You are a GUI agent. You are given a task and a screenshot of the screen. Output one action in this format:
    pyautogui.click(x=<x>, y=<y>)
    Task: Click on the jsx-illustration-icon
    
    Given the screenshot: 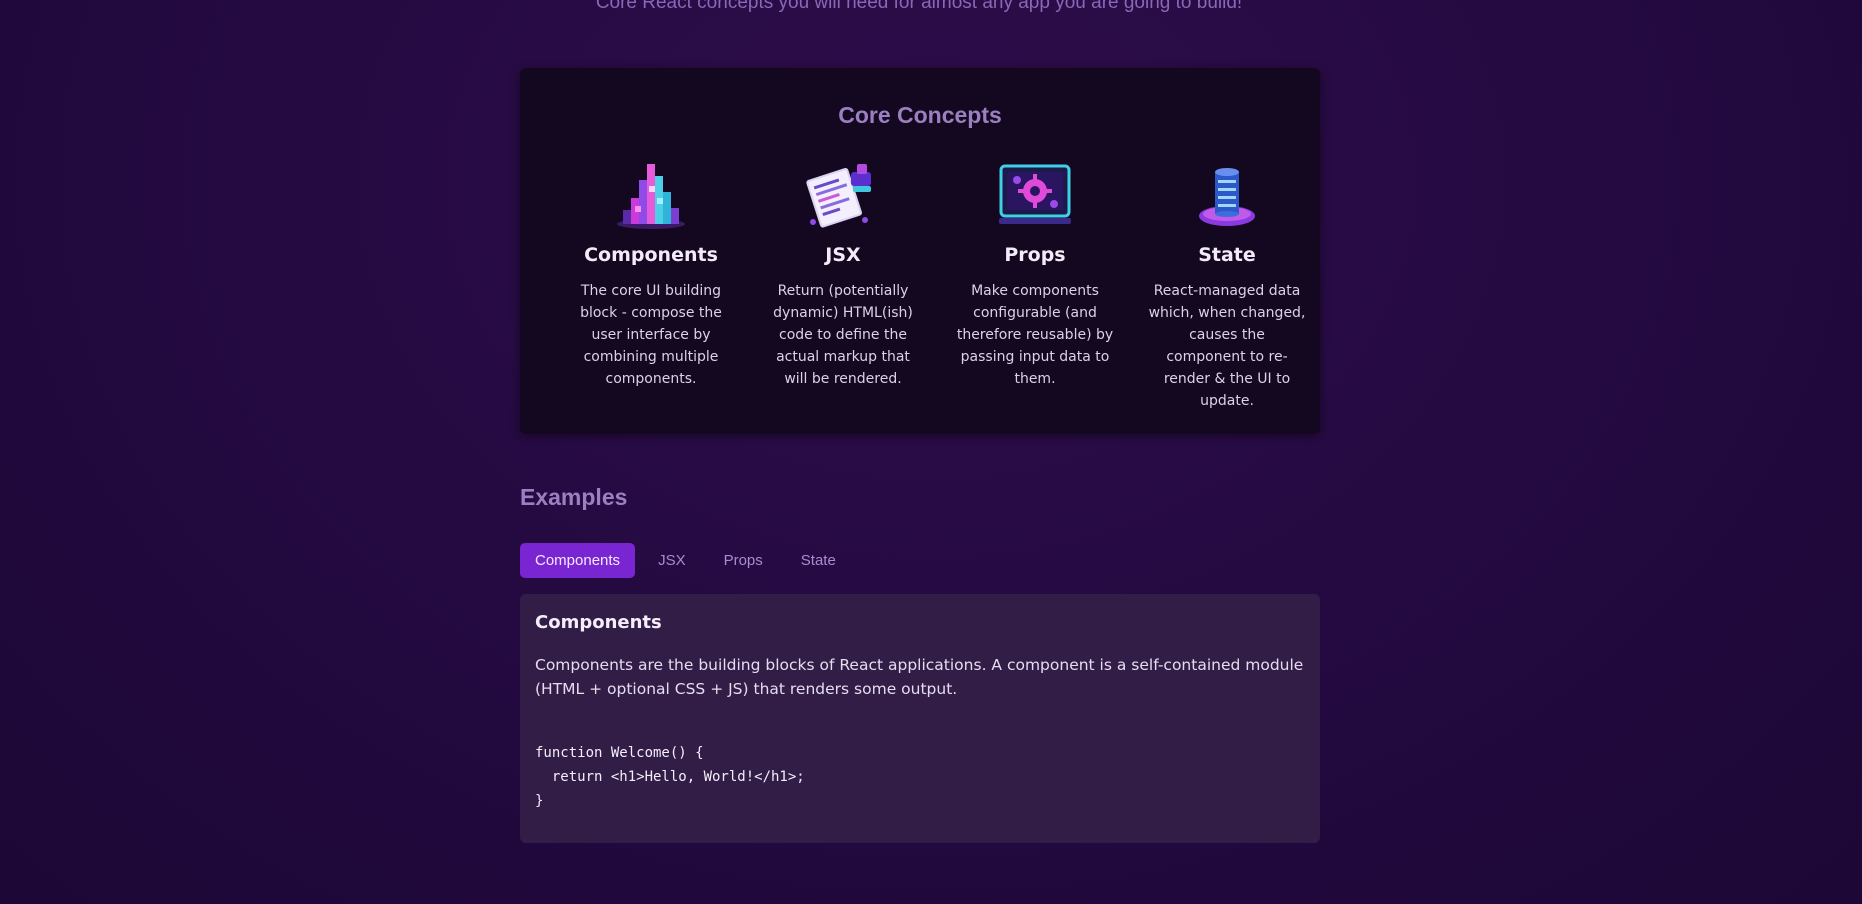 What is the action you would take?
    pyautogui.click(x=838, y=196)
    